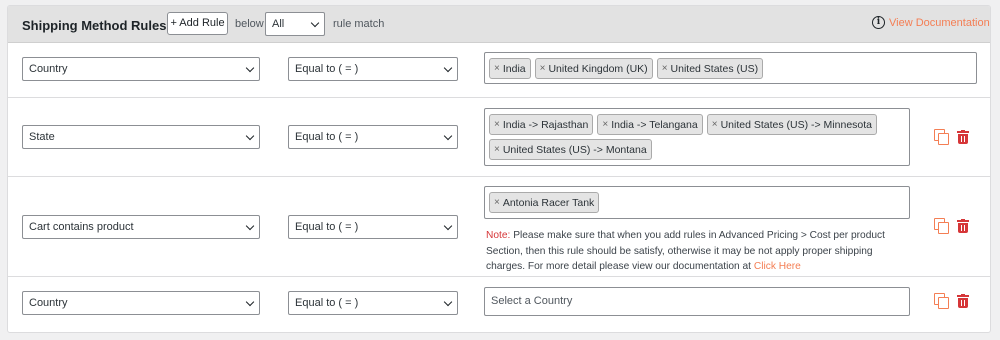  I want to click on rule-values-multiselect: × Antonia Racer Tank, so click(697, 202).